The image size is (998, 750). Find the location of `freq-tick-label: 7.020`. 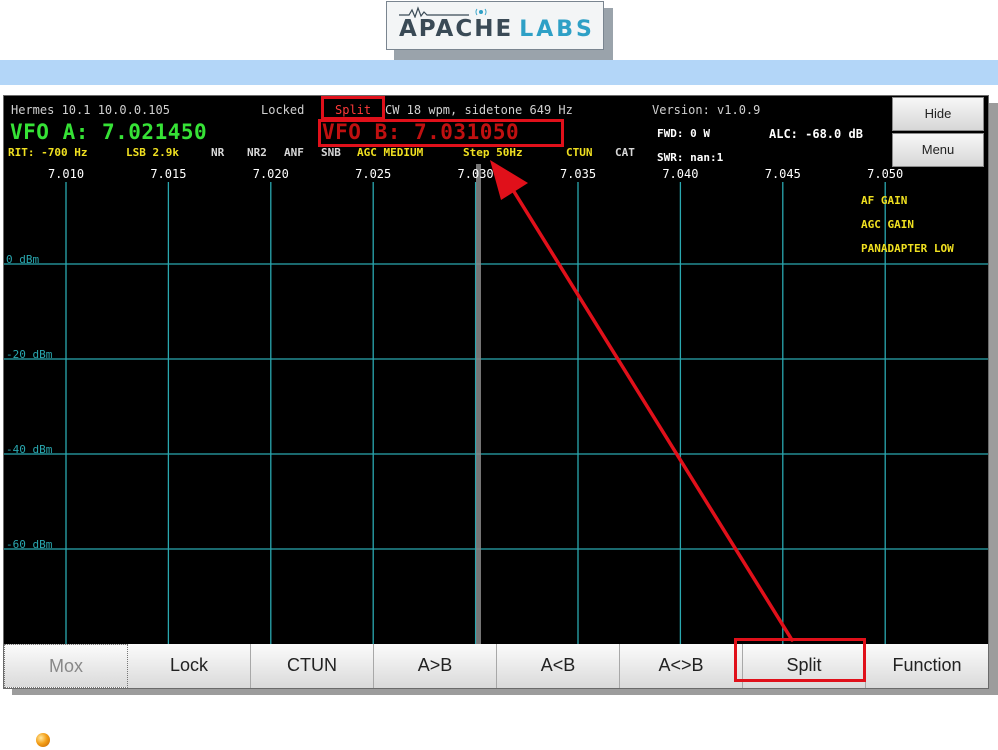

freq-tick-label: 7.020 is located at coordinates (271, 174).